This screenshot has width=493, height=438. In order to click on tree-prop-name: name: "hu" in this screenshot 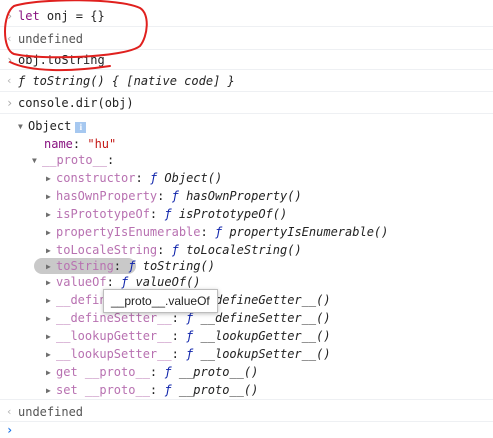, I will do `click(80, 144)`.